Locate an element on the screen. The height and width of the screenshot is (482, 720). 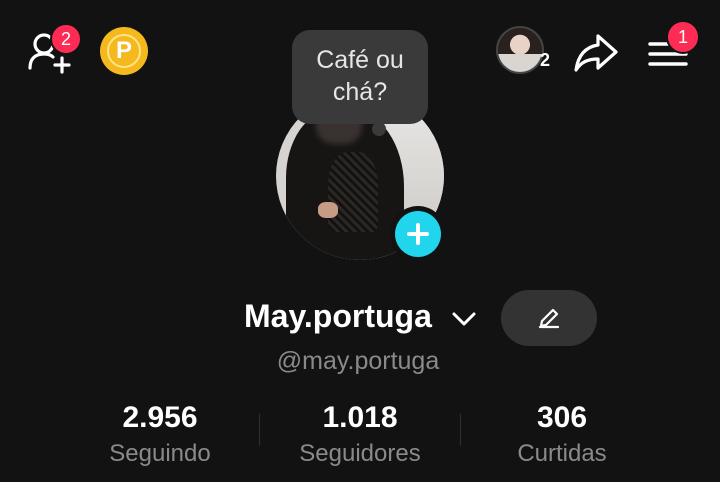
menu-button: 1 is located at coordinates (671, 49).